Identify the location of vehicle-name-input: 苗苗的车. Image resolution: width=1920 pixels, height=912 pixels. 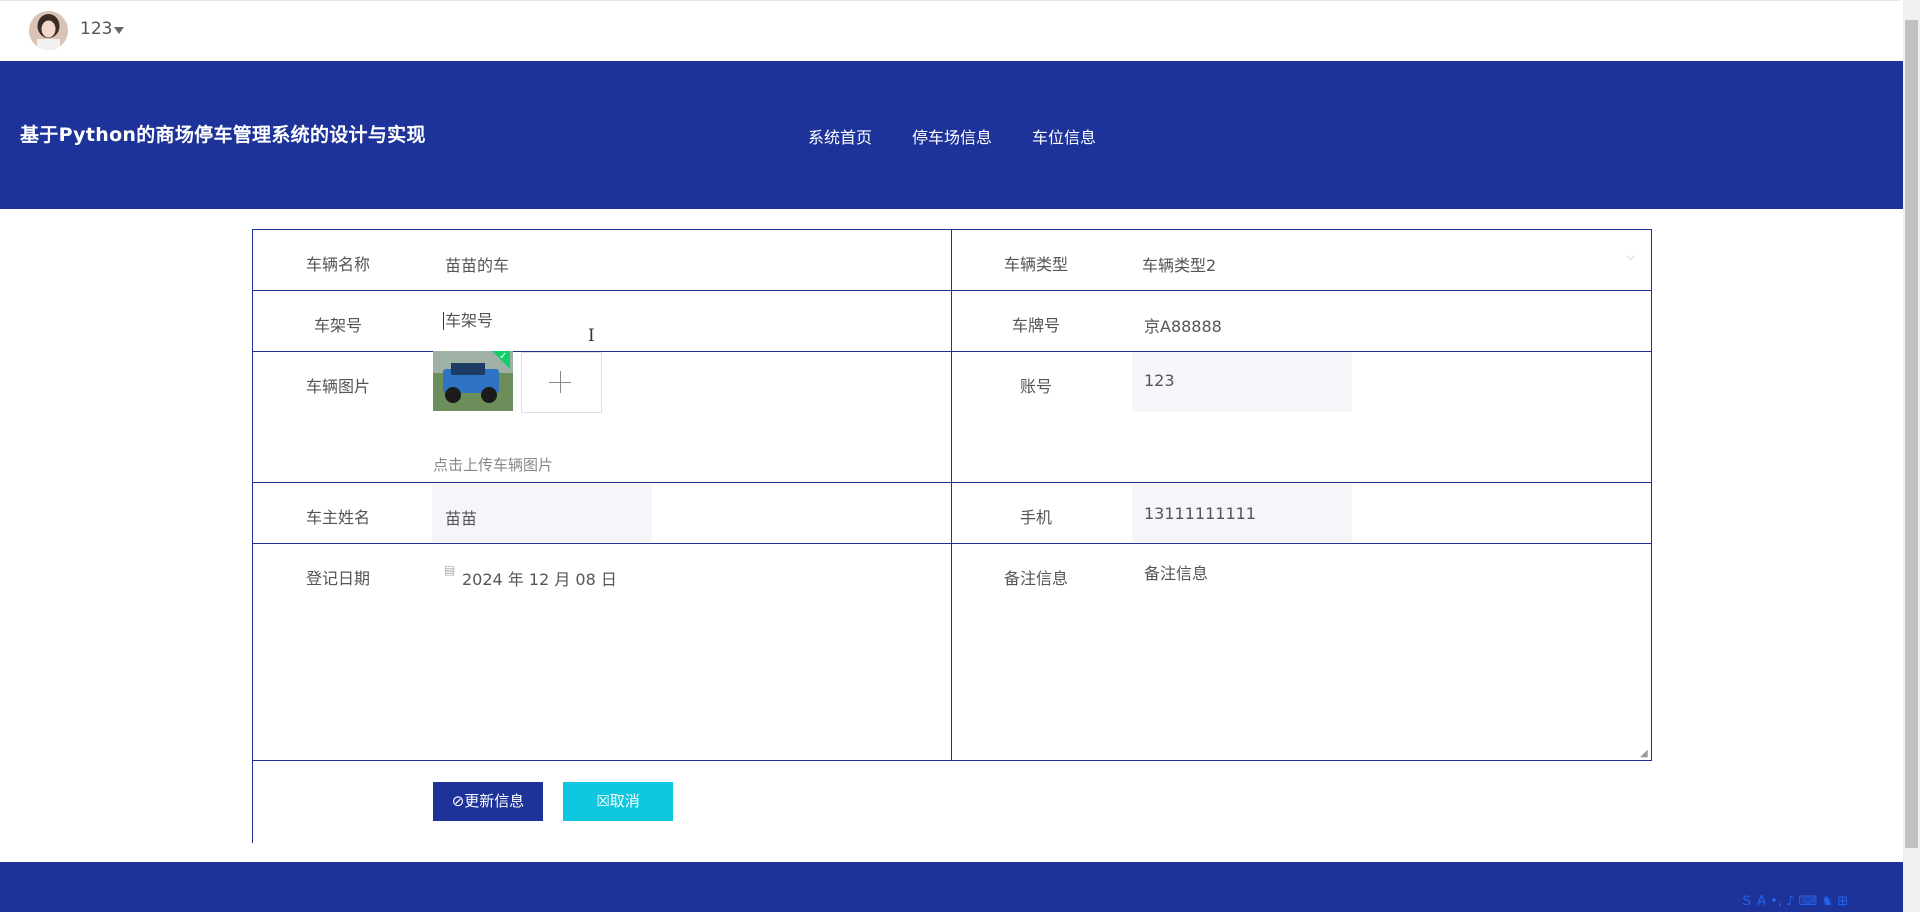
(477, 264).